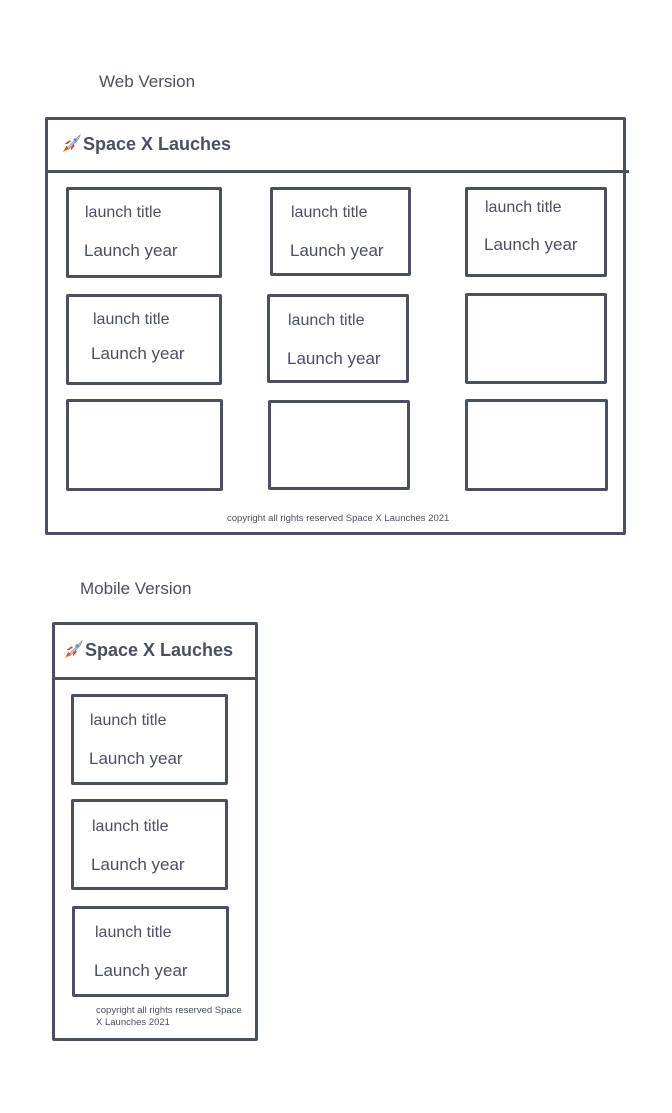  I want to click on mobile-version-label: Mobile Version, so click(136, 588).